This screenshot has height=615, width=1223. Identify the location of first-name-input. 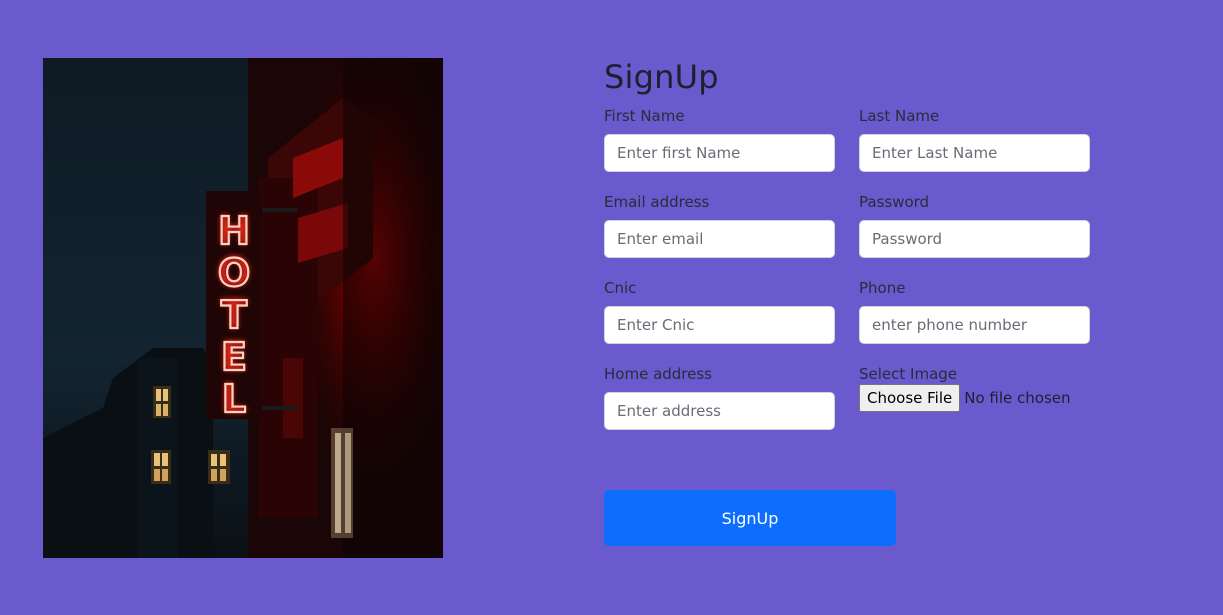
(719, 153).